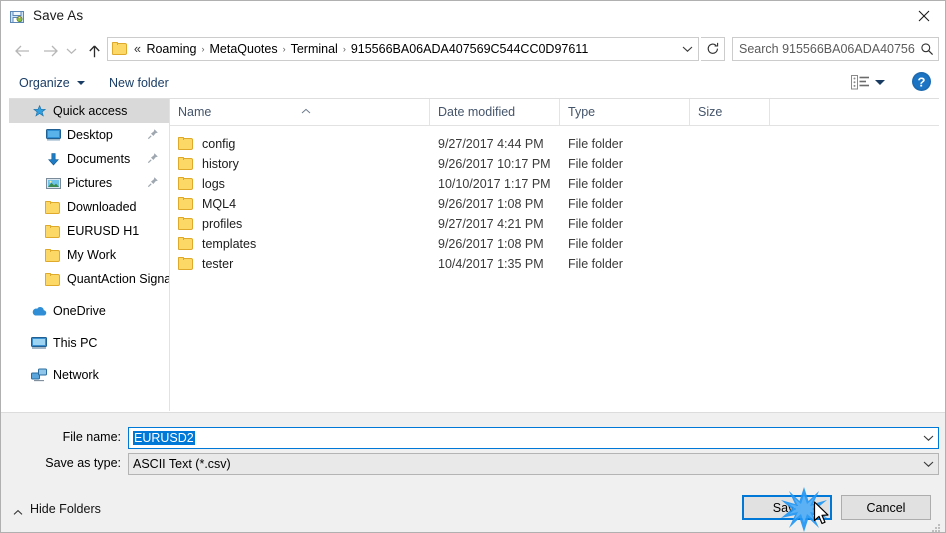 The height and width of the screenshot is (533, 946). I want to click on file-name: tester, so click(218, 264).